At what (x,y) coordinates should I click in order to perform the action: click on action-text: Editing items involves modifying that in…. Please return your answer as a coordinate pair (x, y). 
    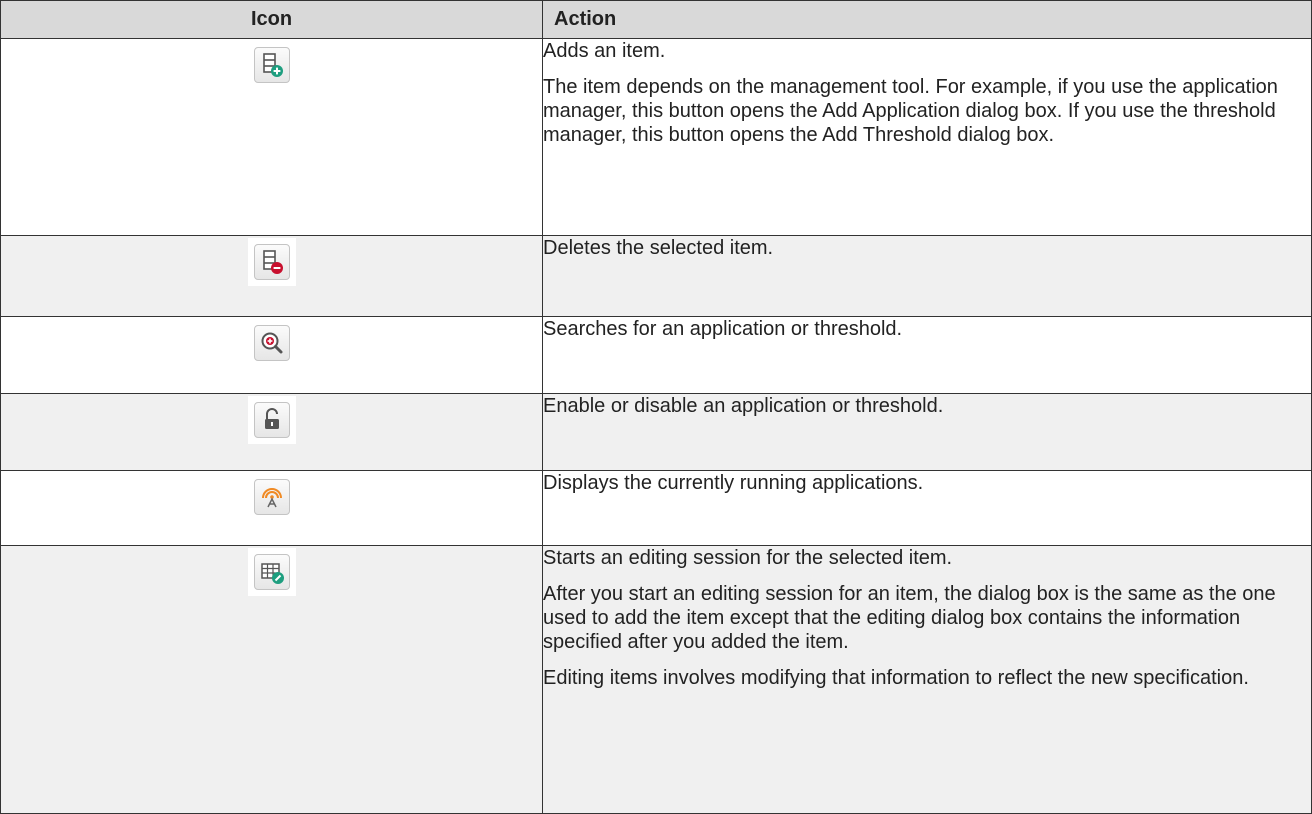
    Looking at the image, I should click on (896, 678).